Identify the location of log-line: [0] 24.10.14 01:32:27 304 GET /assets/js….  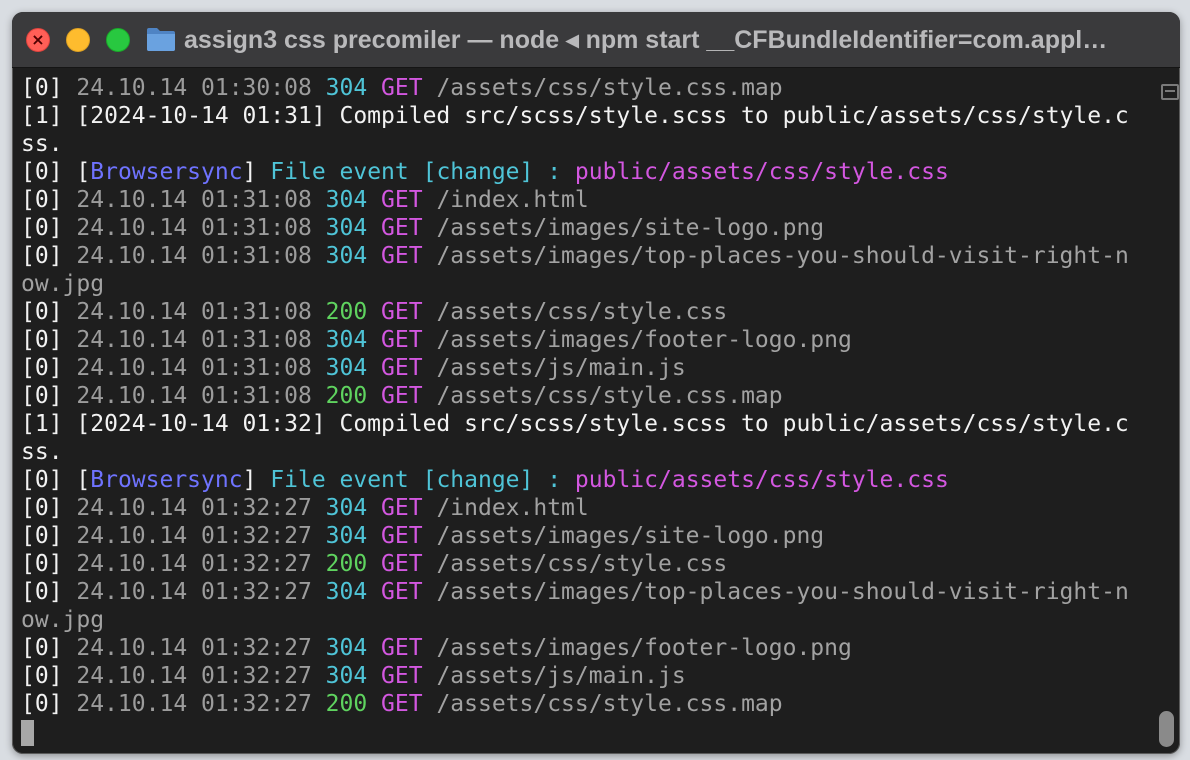
(586, 676).